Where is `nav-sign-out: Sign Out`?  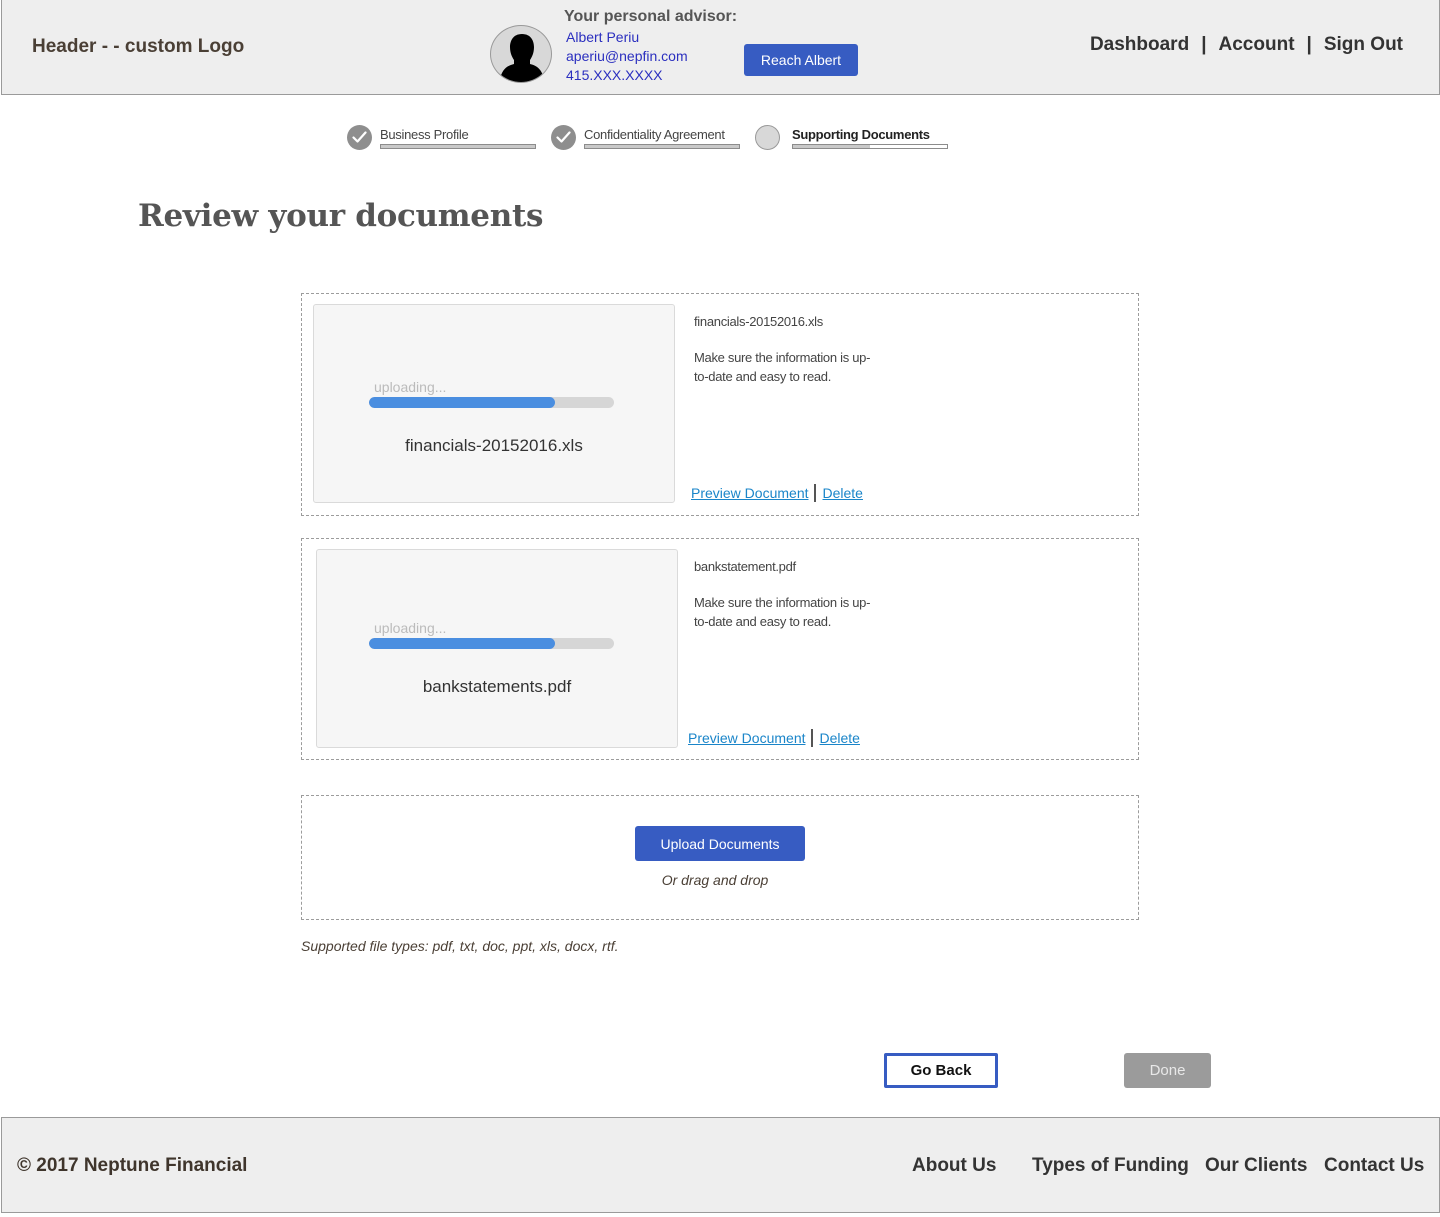
nav-sign-out: Sign Out is located at coordinates (1363, 45).